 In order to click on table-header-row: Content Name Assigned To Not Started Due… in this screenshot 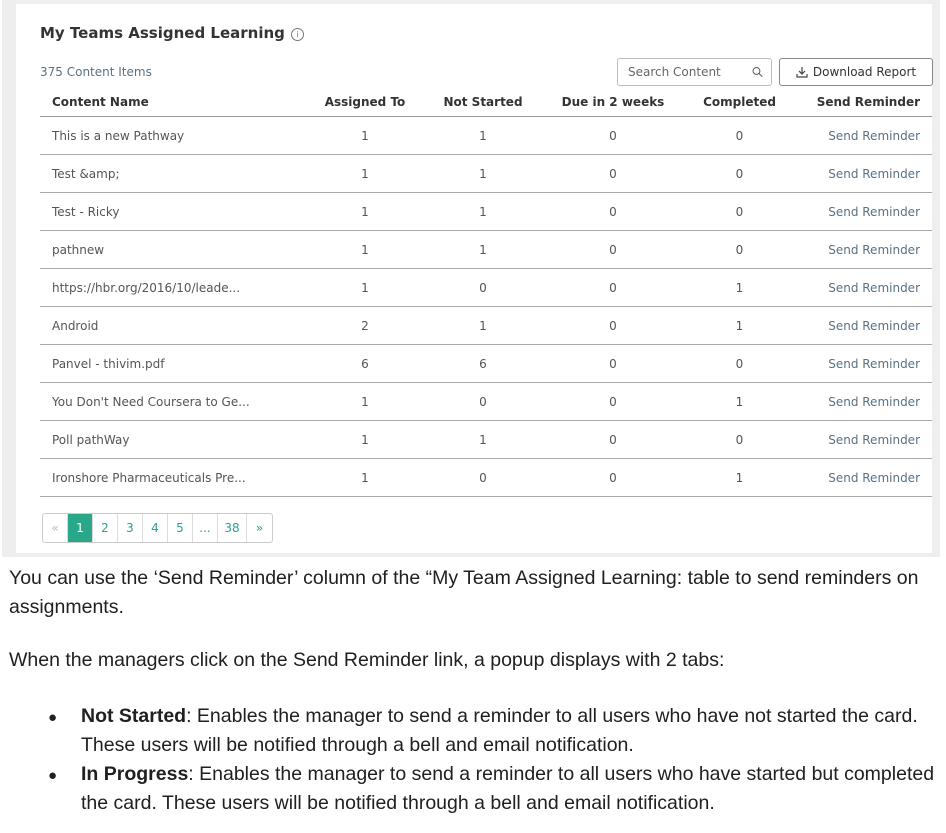, I will do `click(486, 102)`.